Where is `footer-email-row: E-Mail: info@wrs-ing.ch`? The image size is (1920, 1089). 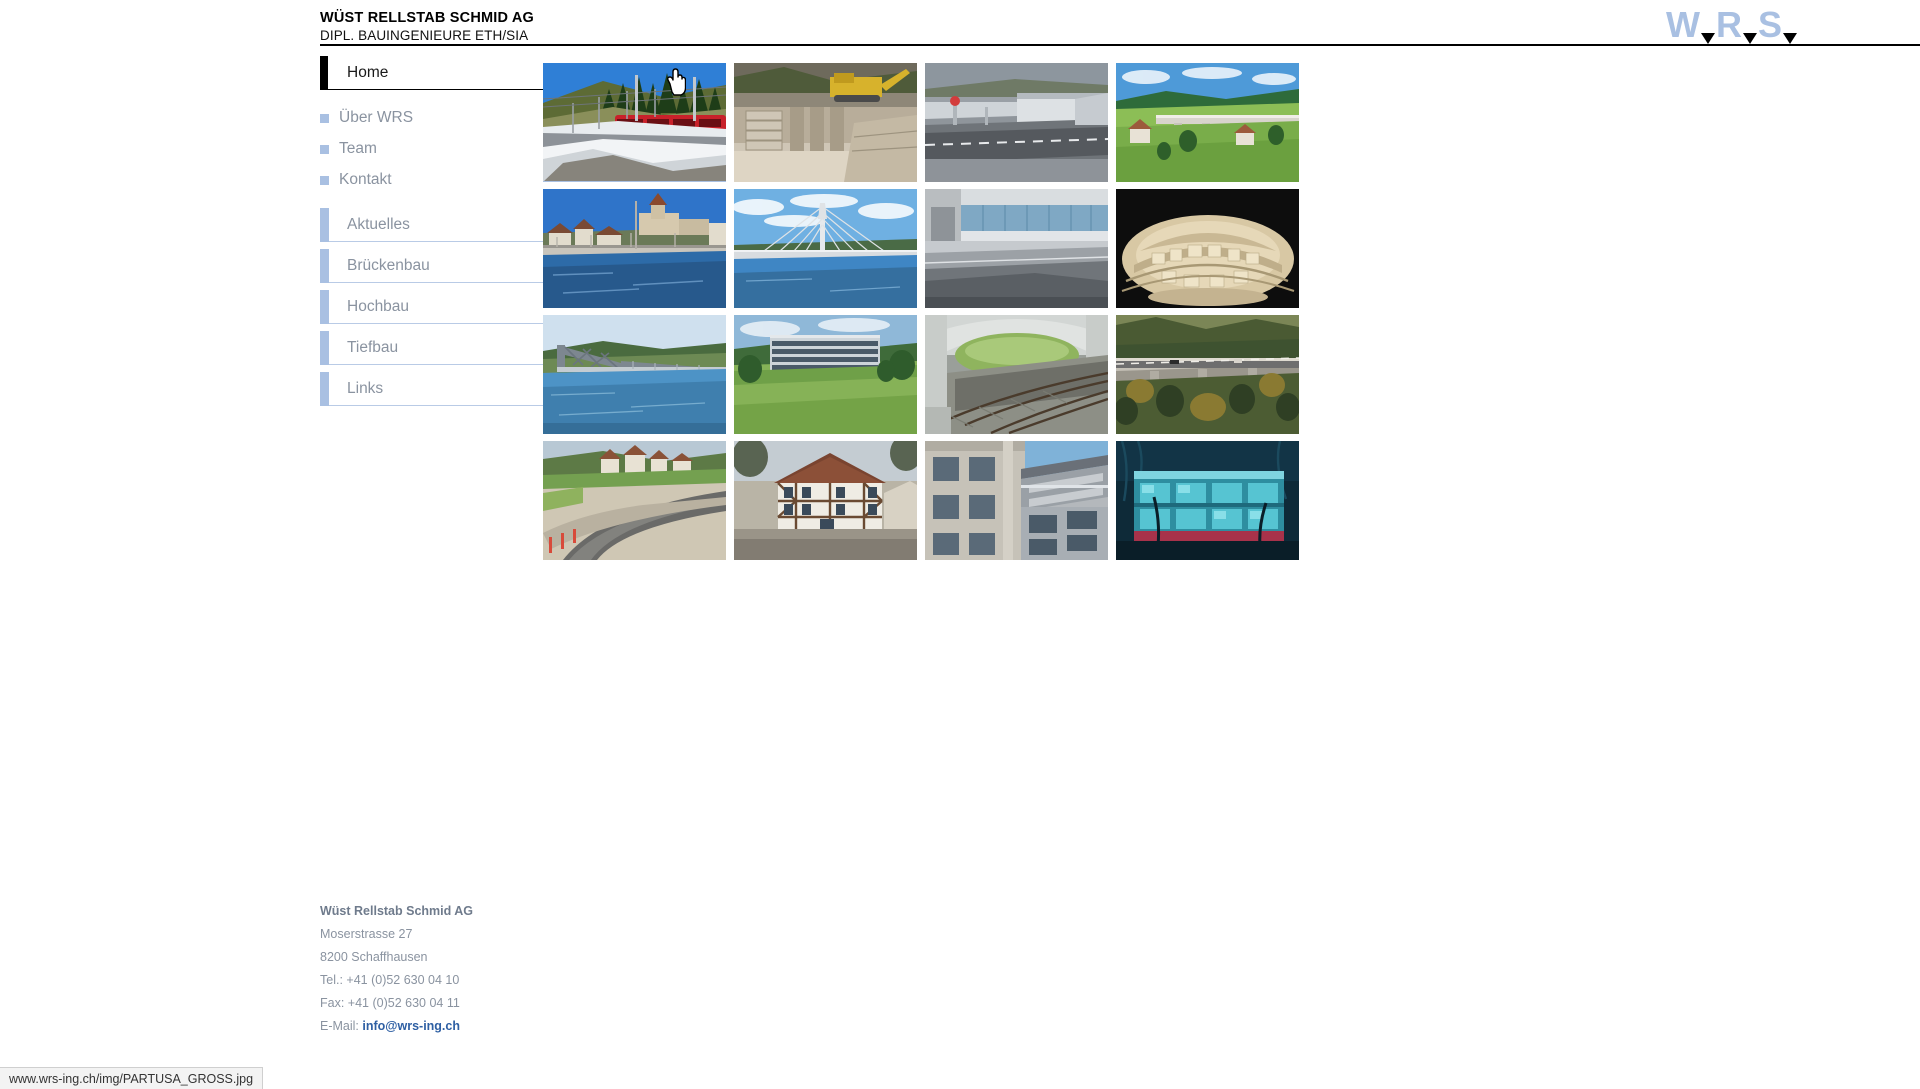 footer-email-row: E-Mail: info@wrs-ing.ch is located at coordinates (500, 1026).